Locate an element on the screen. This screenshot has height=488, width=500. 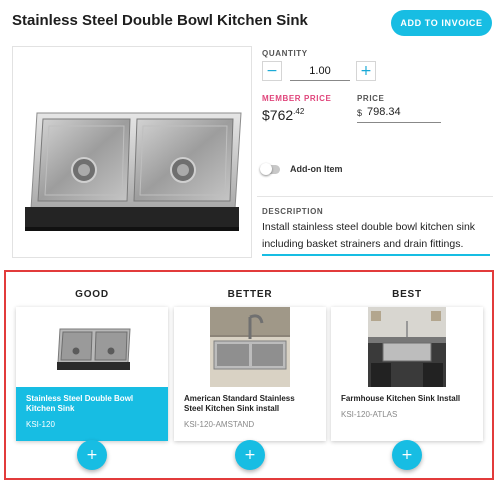
add-to-invoice-button: ADD TO INVOICE is located at coordinates (441, 23).